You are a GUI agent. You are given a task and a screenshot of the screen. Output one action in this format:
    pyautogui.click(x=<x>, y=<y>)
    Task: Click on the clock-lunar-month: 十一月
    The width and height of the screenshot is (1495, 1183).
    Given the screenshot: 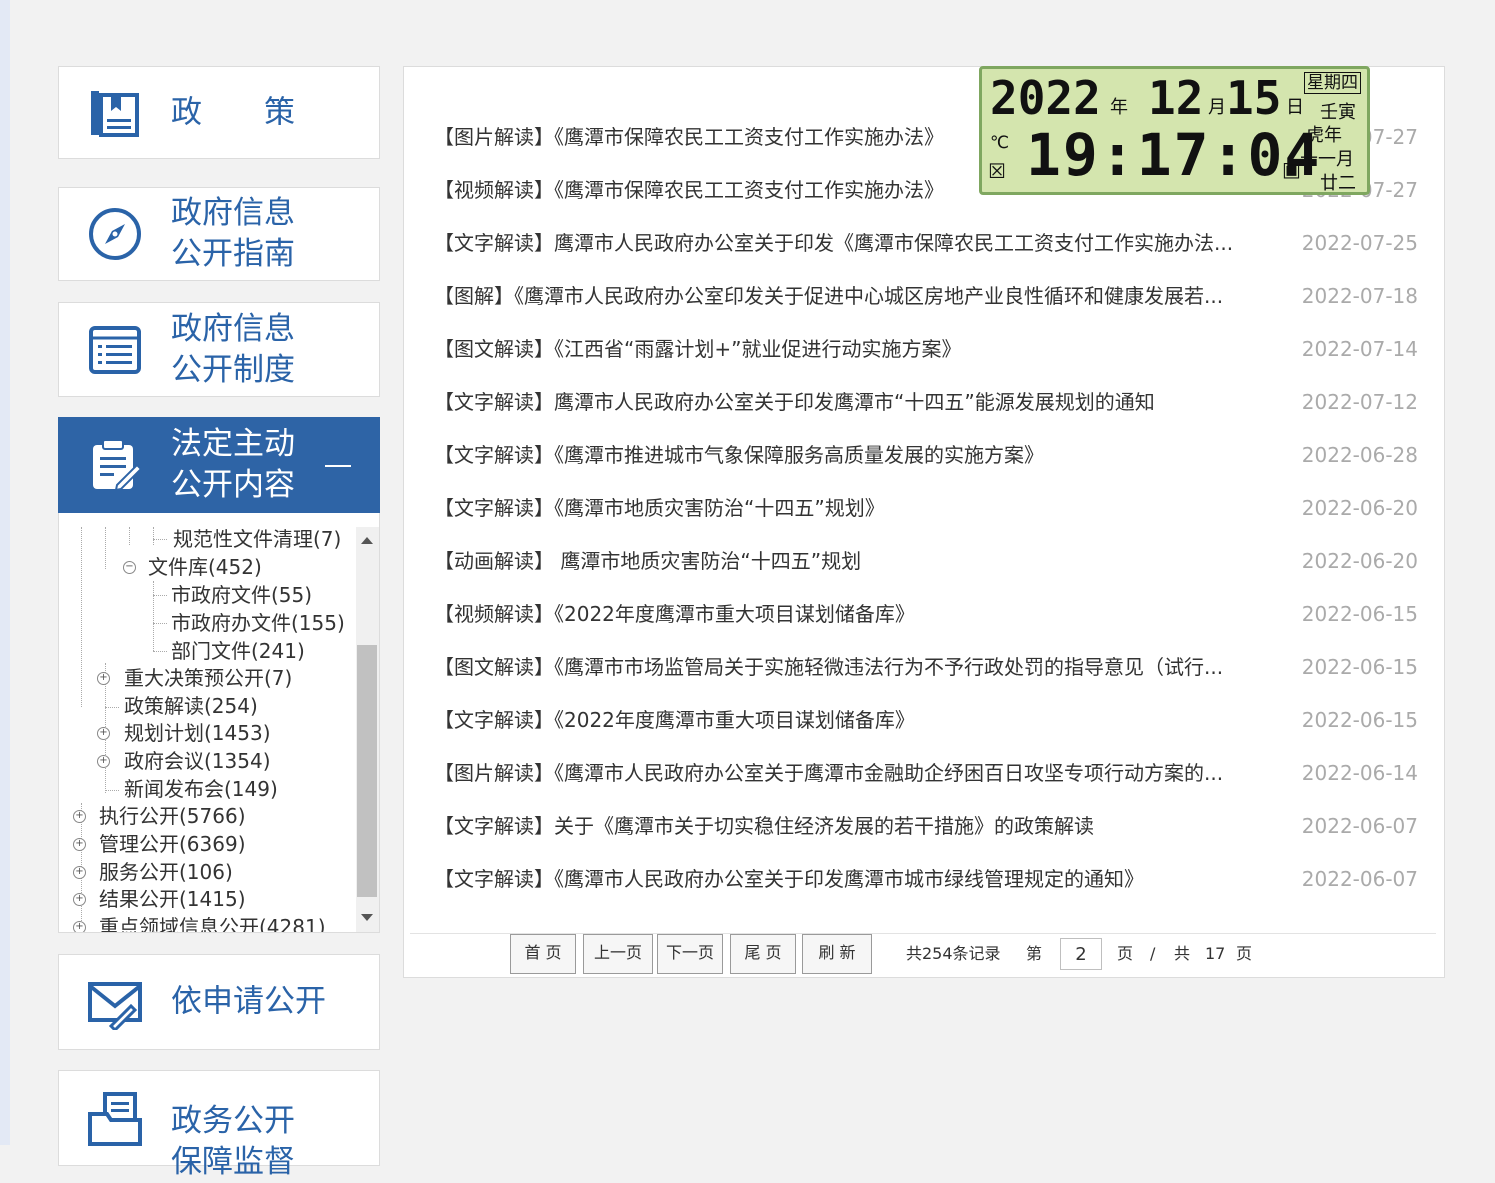 What is the action you would take?
    pyautogui.click(x=1327, y=159)
    